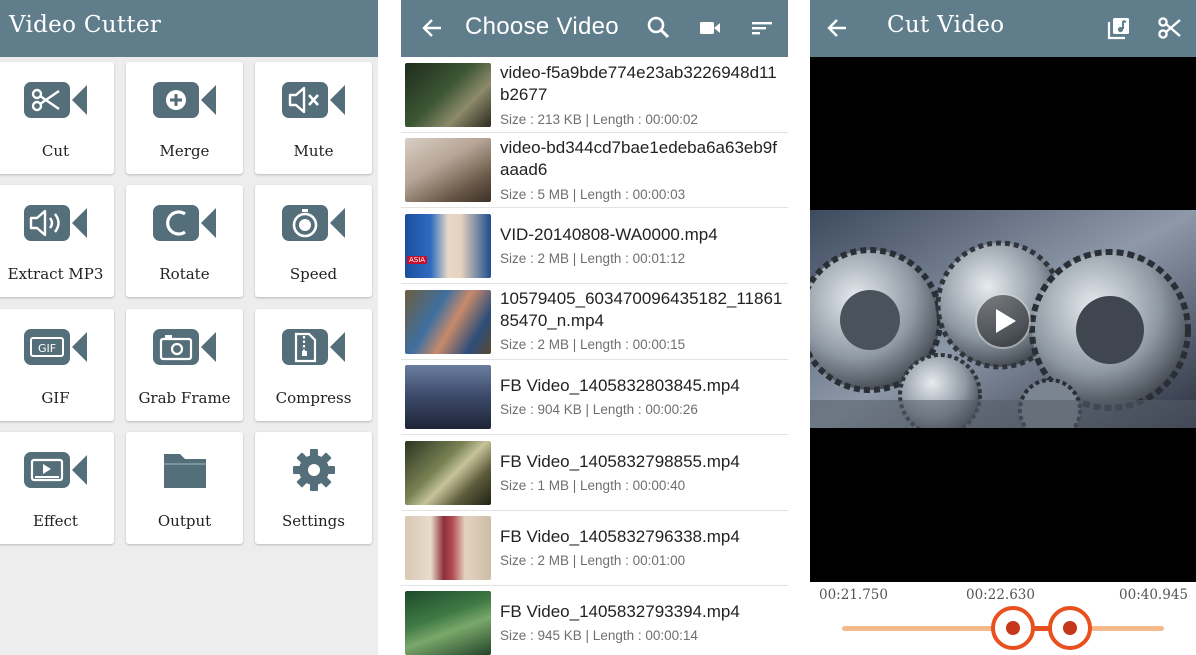 The height and width of the screenshot is (655, 1196). I want to click on extract-mp3-tile: Extract MP3, so click(57, 241).